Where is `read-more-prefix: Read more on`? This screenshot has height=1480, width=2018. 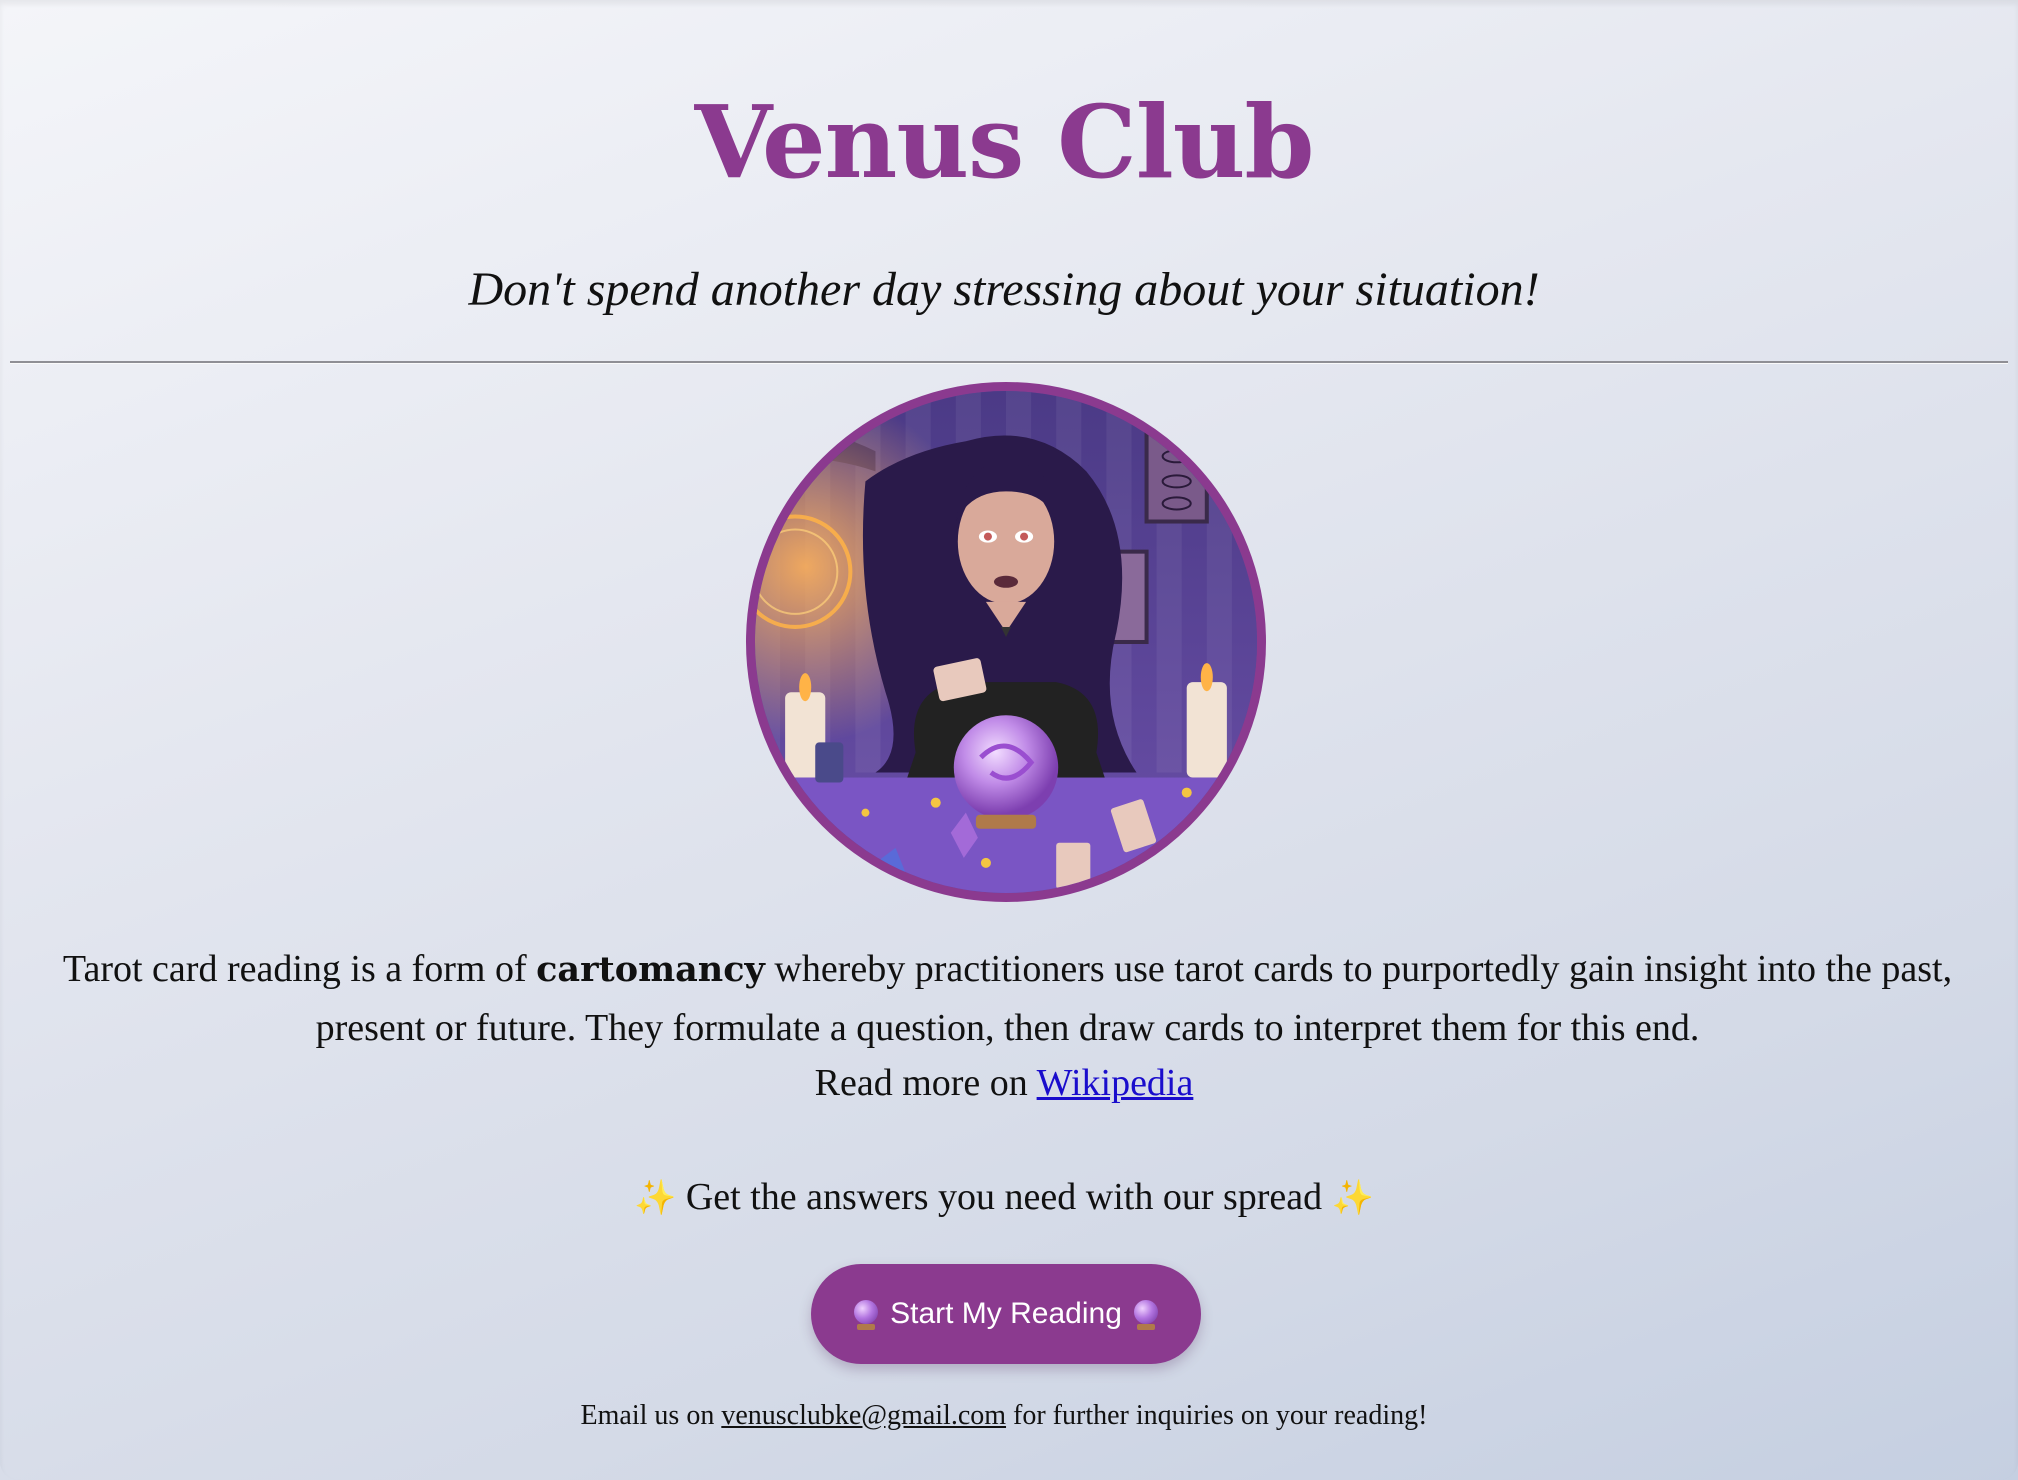
read-more-prefix: Read more on is located at coordinates (925, 1083).